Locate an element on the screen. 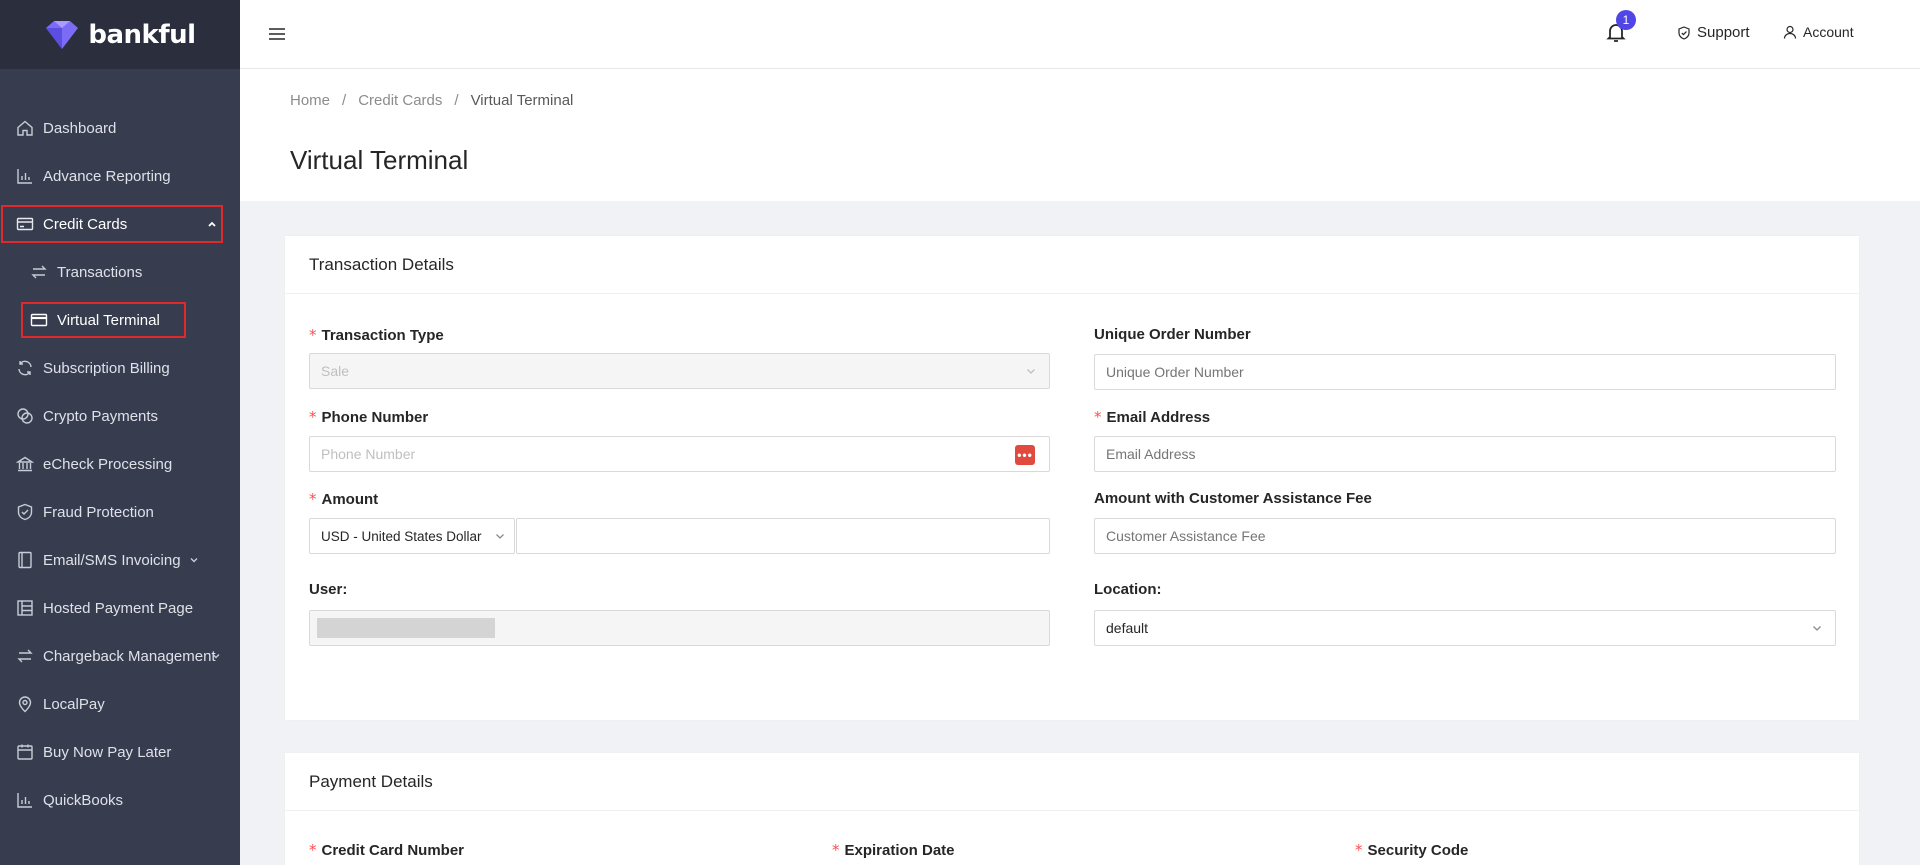 The height and width of the screenshot is (865, 1920). payment-details-heading: Payment Details is located at coordinates (1072, 782).